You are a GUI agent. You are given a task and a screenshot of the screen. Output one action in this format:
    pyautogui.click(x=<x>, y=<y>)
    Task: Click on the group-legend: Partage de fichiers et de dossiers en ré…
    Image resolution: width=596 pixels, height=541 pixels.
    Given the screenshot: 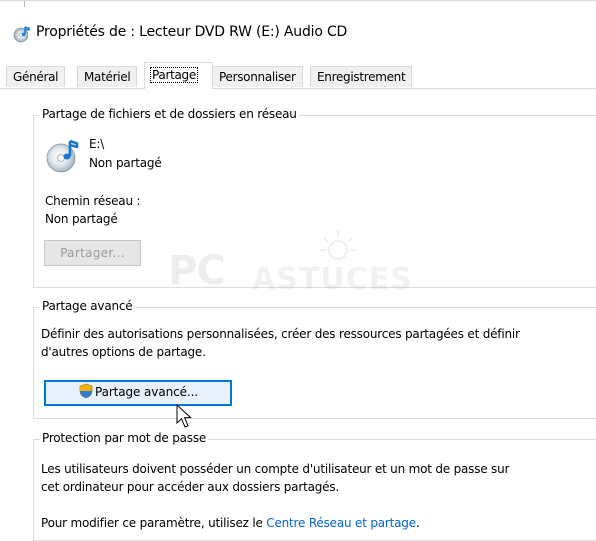 What is the action you would take?
    pyautogui.click(x=169, y=114)
    